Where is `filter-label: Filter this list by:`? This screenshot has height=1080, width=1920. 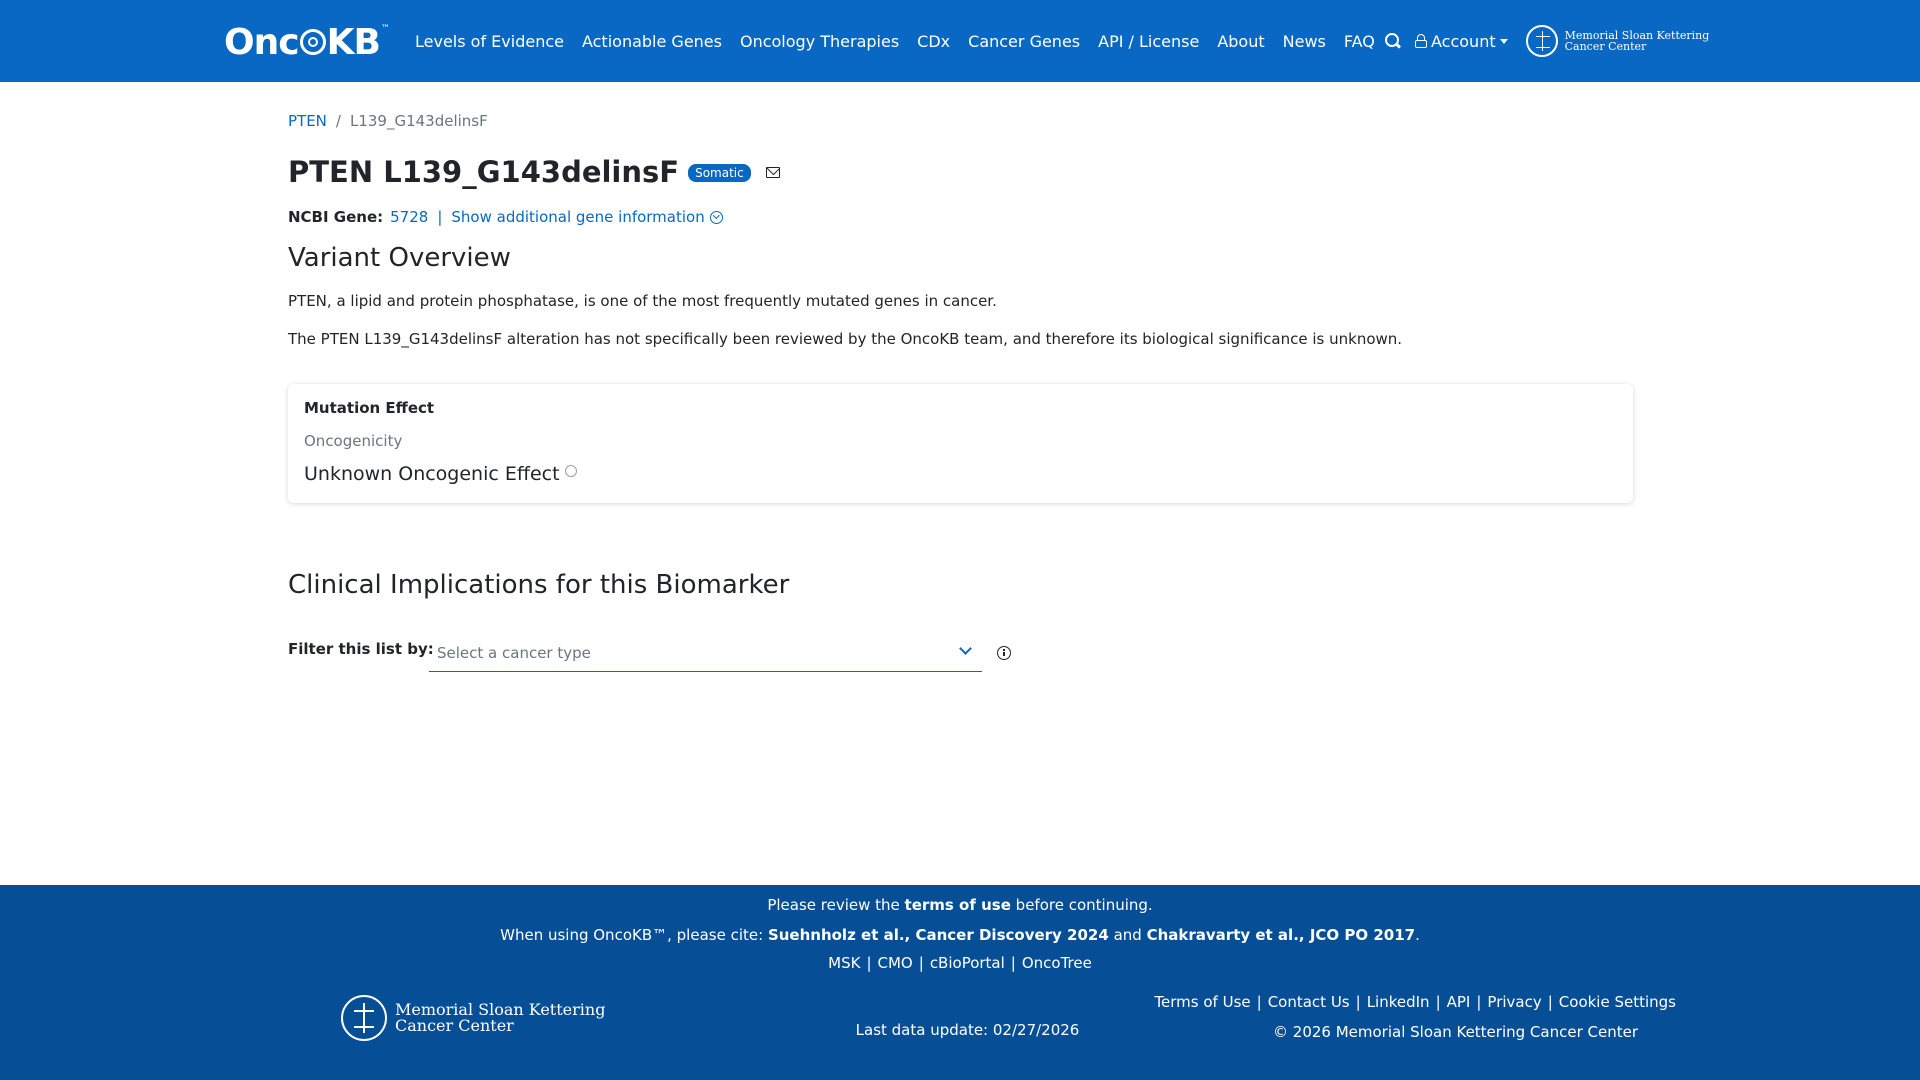
filter-label: Filter this list by: is located at coordinates (361, 649).